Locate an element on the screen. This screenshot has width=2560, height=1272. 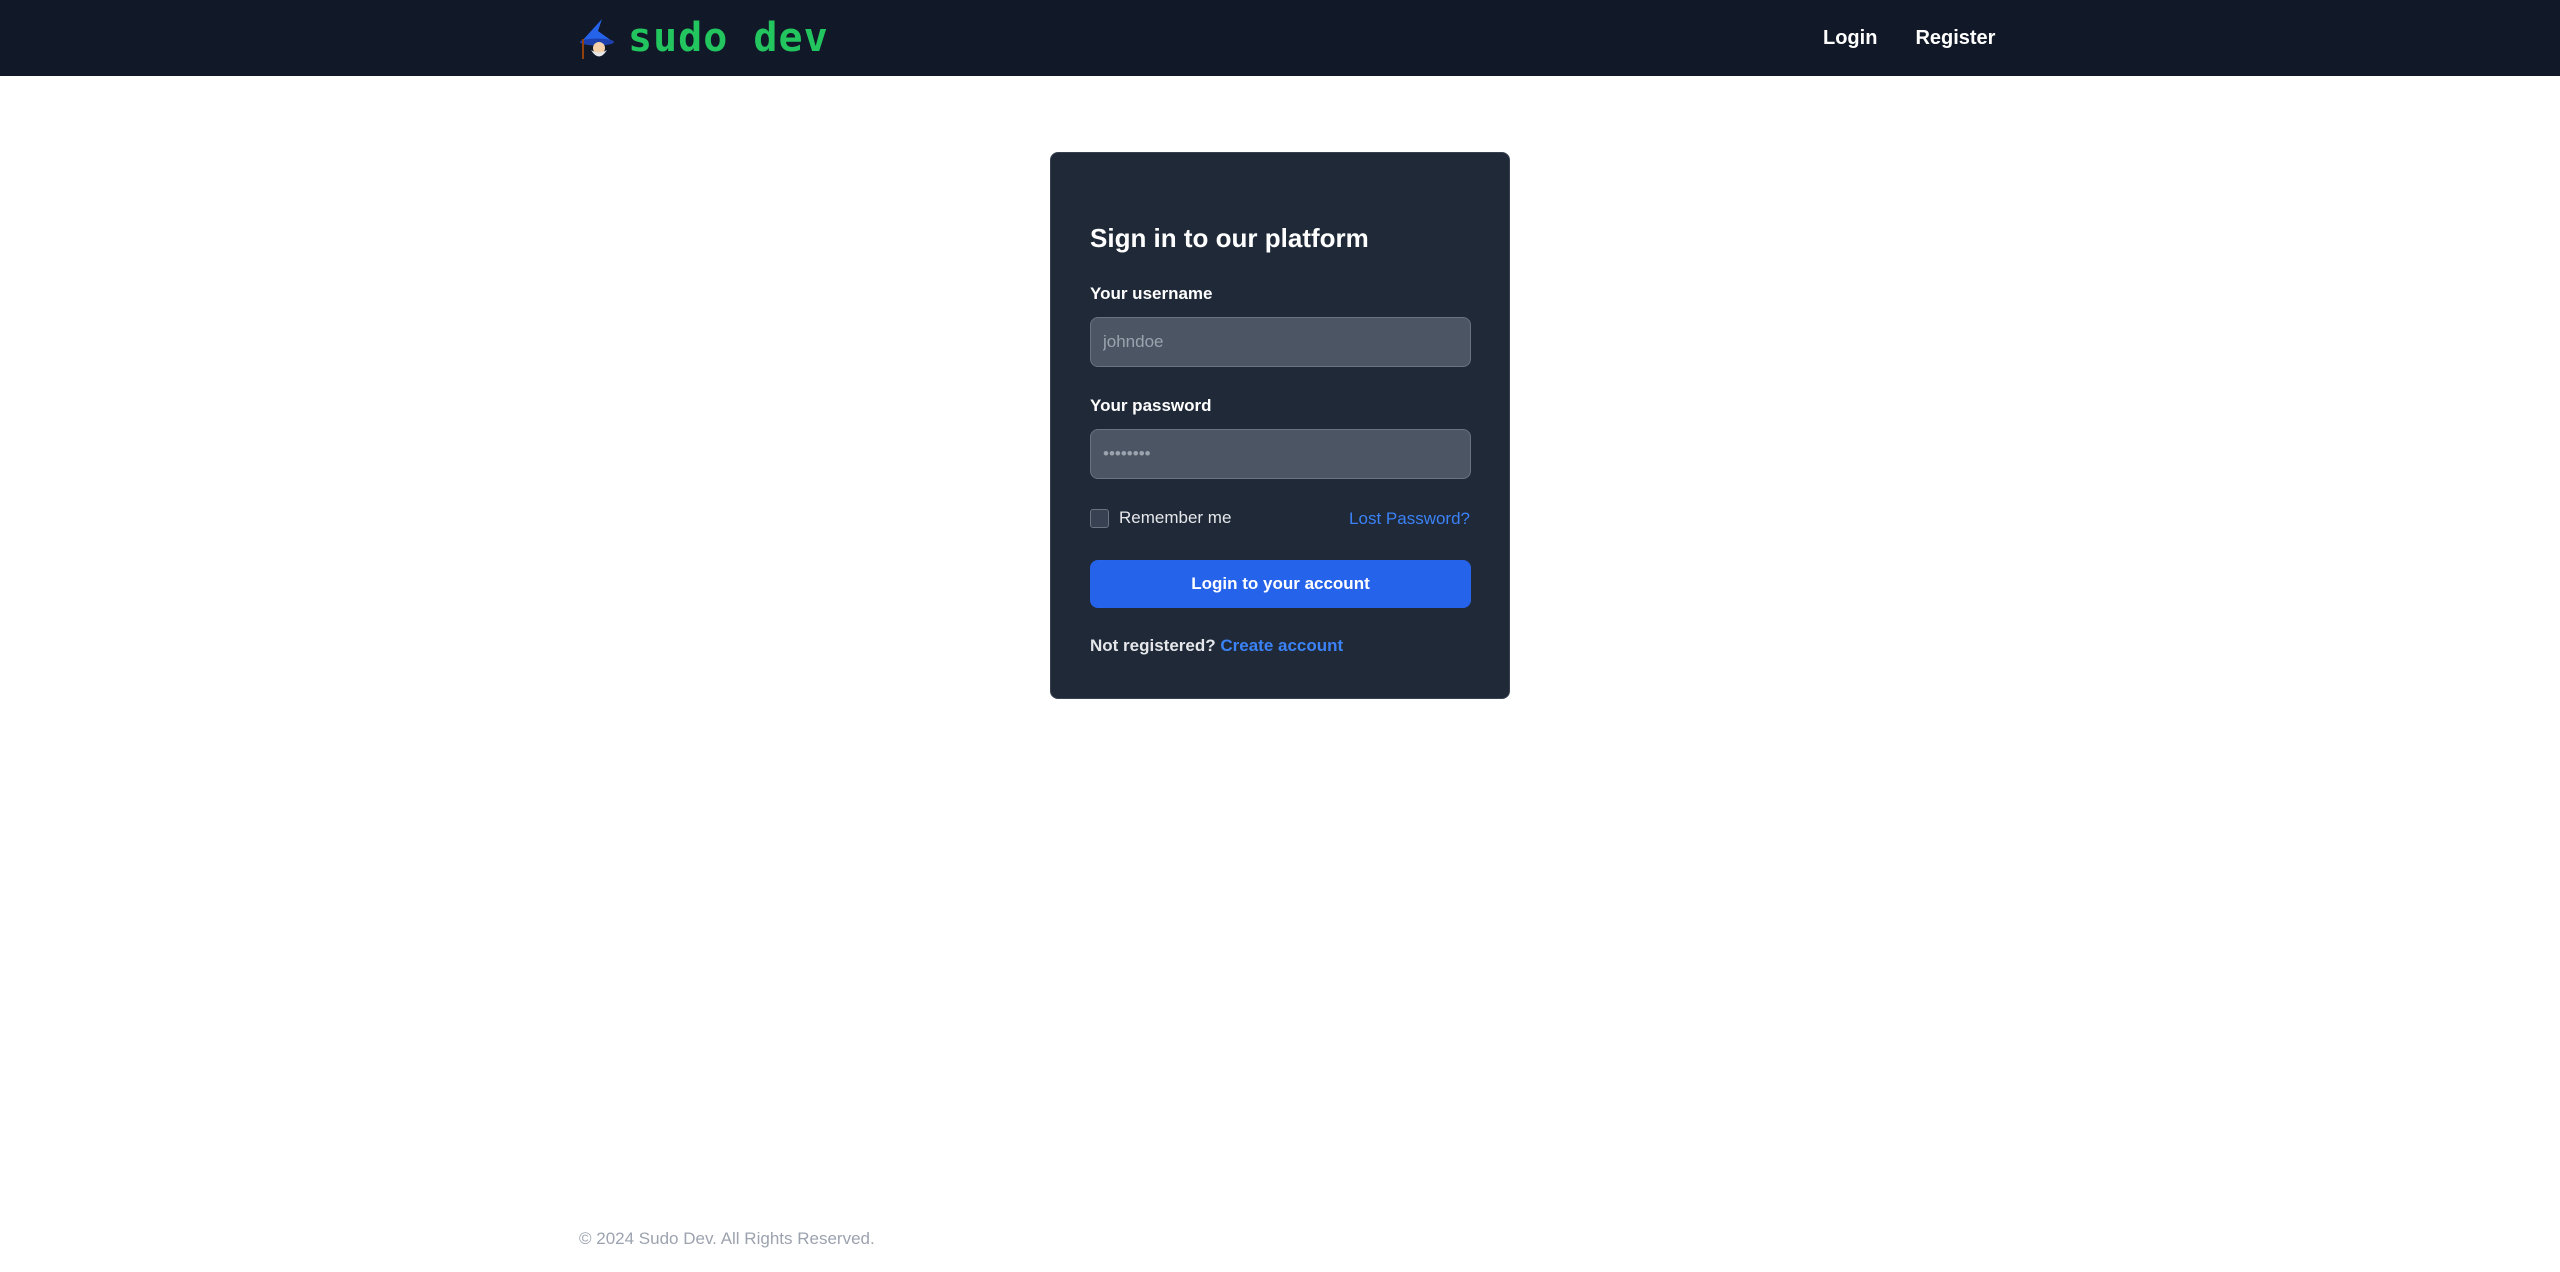
card-title: Sign in to our platform is located at coordinates (1229, 238).